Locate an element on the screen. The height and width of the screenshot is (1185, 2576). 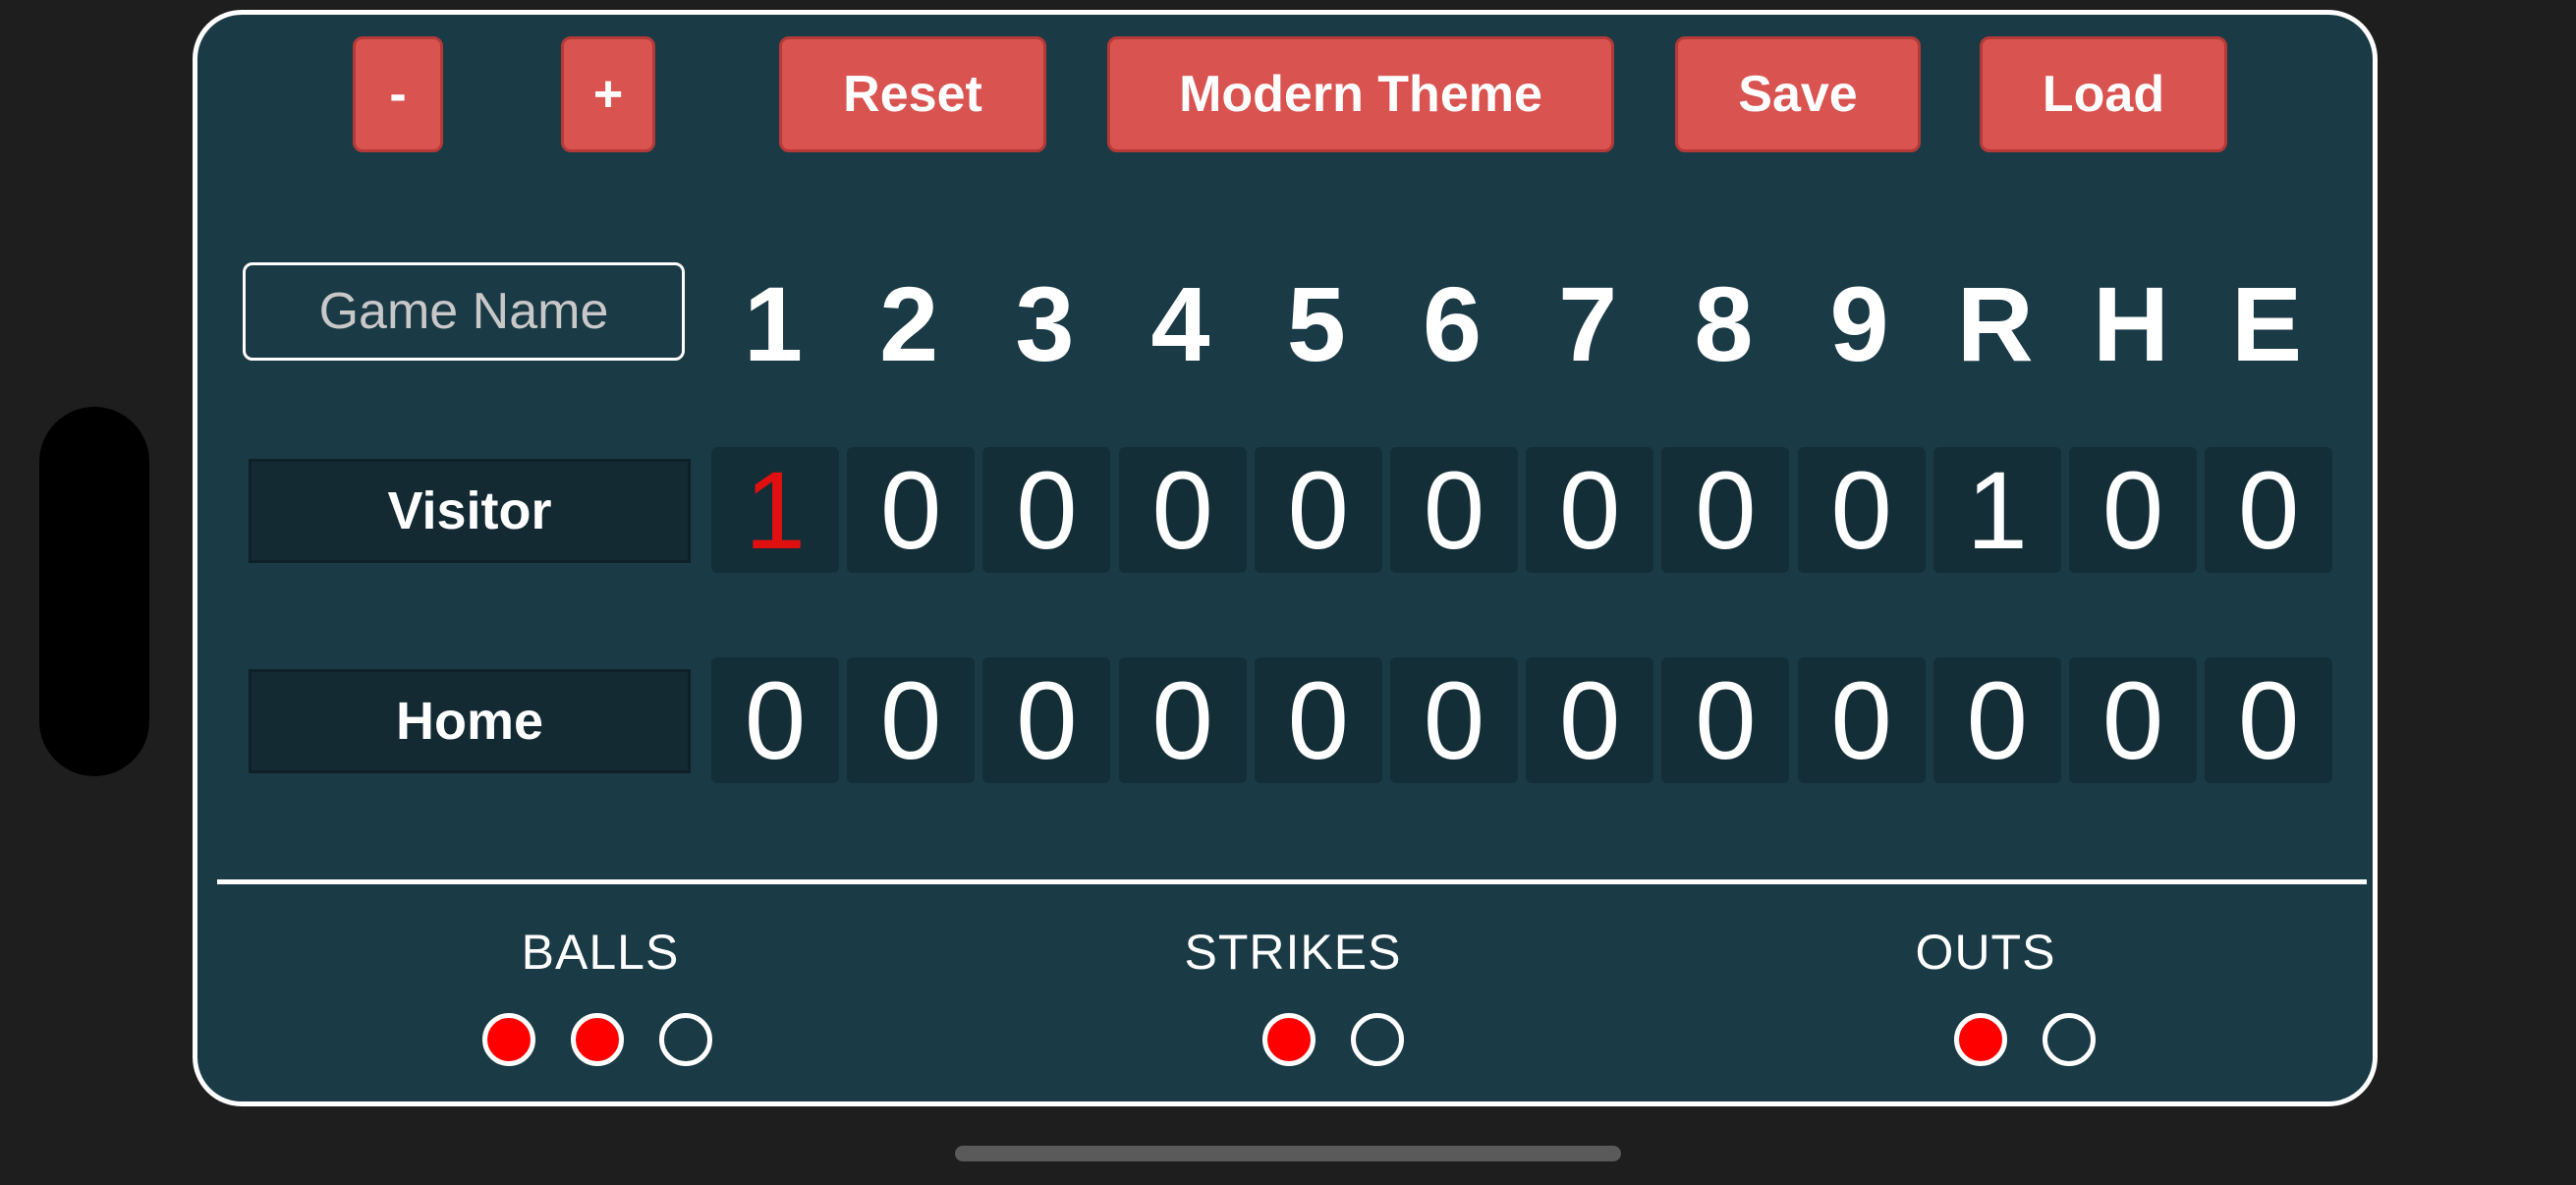
column-header-h: H is located at coordinates (2131, 323).